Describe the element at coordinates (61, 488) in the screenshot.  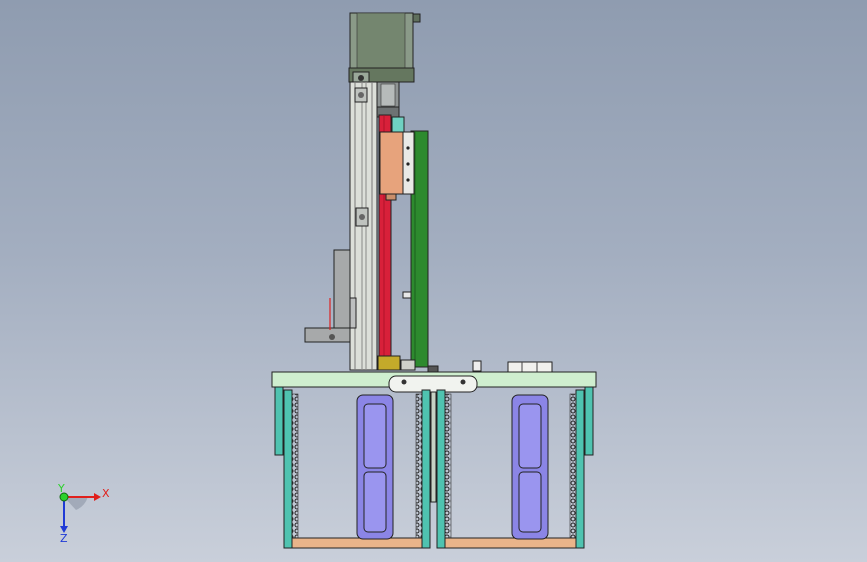
I see `y-axis-label: Y` at that location.